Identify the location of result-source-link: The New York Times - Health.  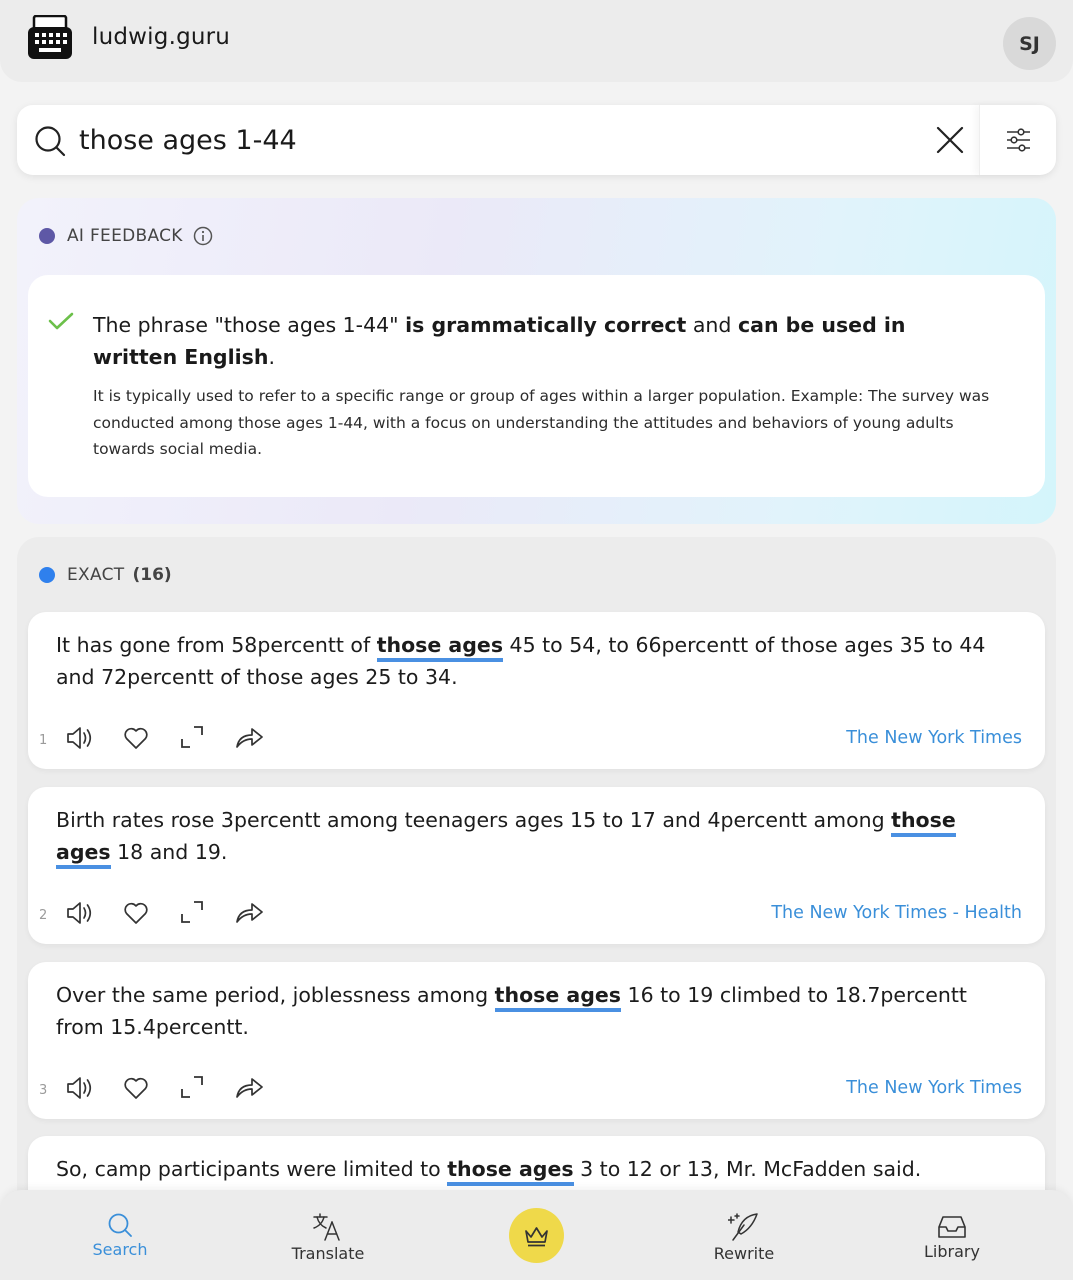
(896, 913).